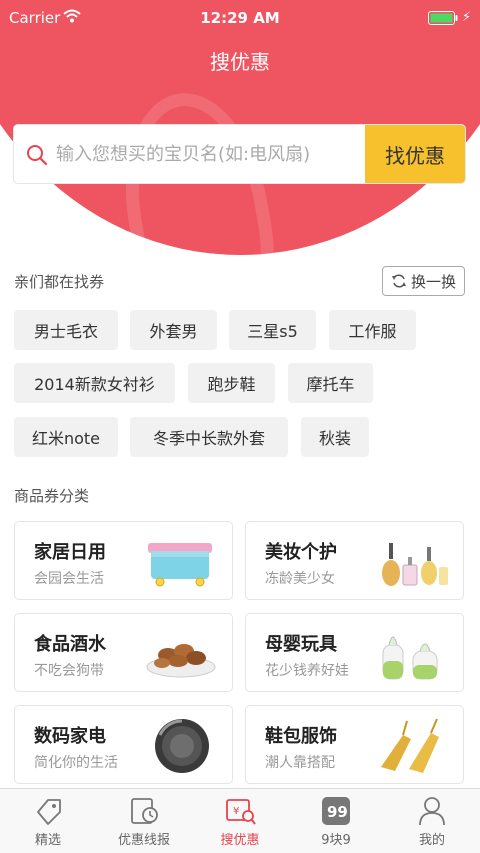 The width and height of the screenshot is (480, 853). What do you see at coordinates (330, 383) in the screenshot?
I see `tag-chip: 摩托车` at bounding box center [330, 383].